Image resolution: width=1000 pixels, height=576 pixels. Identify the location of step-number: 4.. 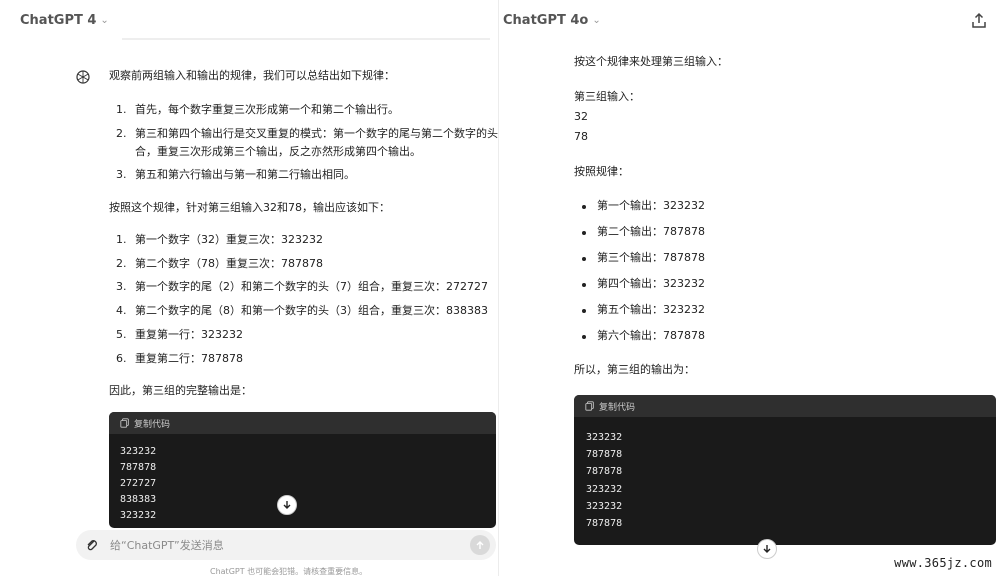
(121, 310).